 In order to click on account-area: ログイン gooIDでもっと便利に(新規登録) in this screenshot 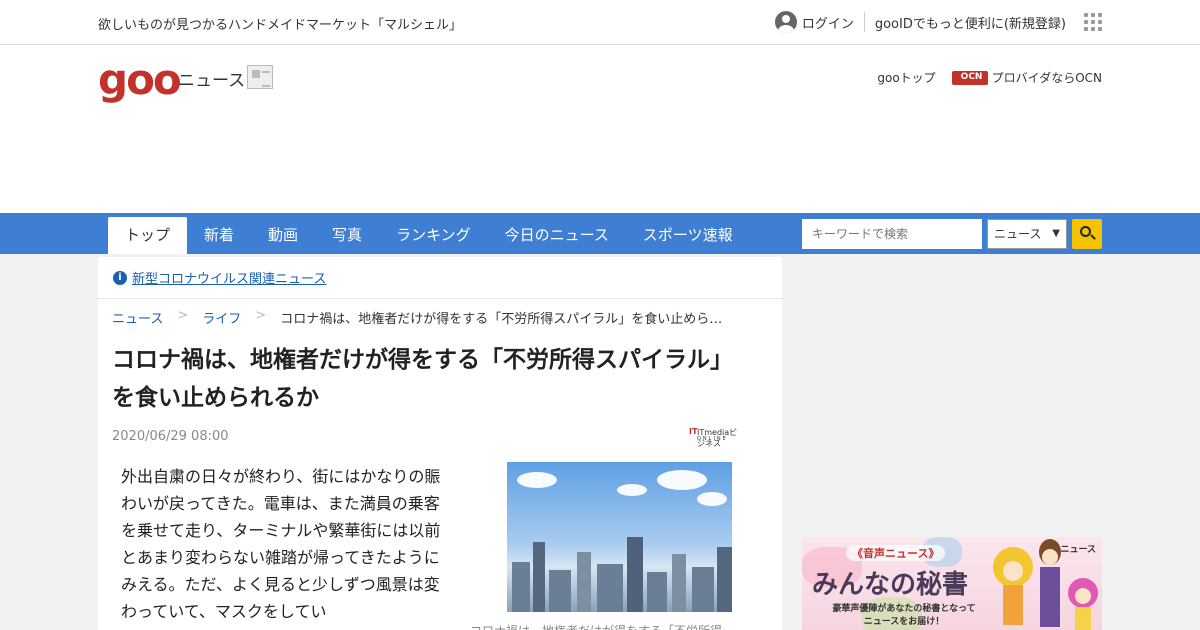, I will do `click(938, 22)`.